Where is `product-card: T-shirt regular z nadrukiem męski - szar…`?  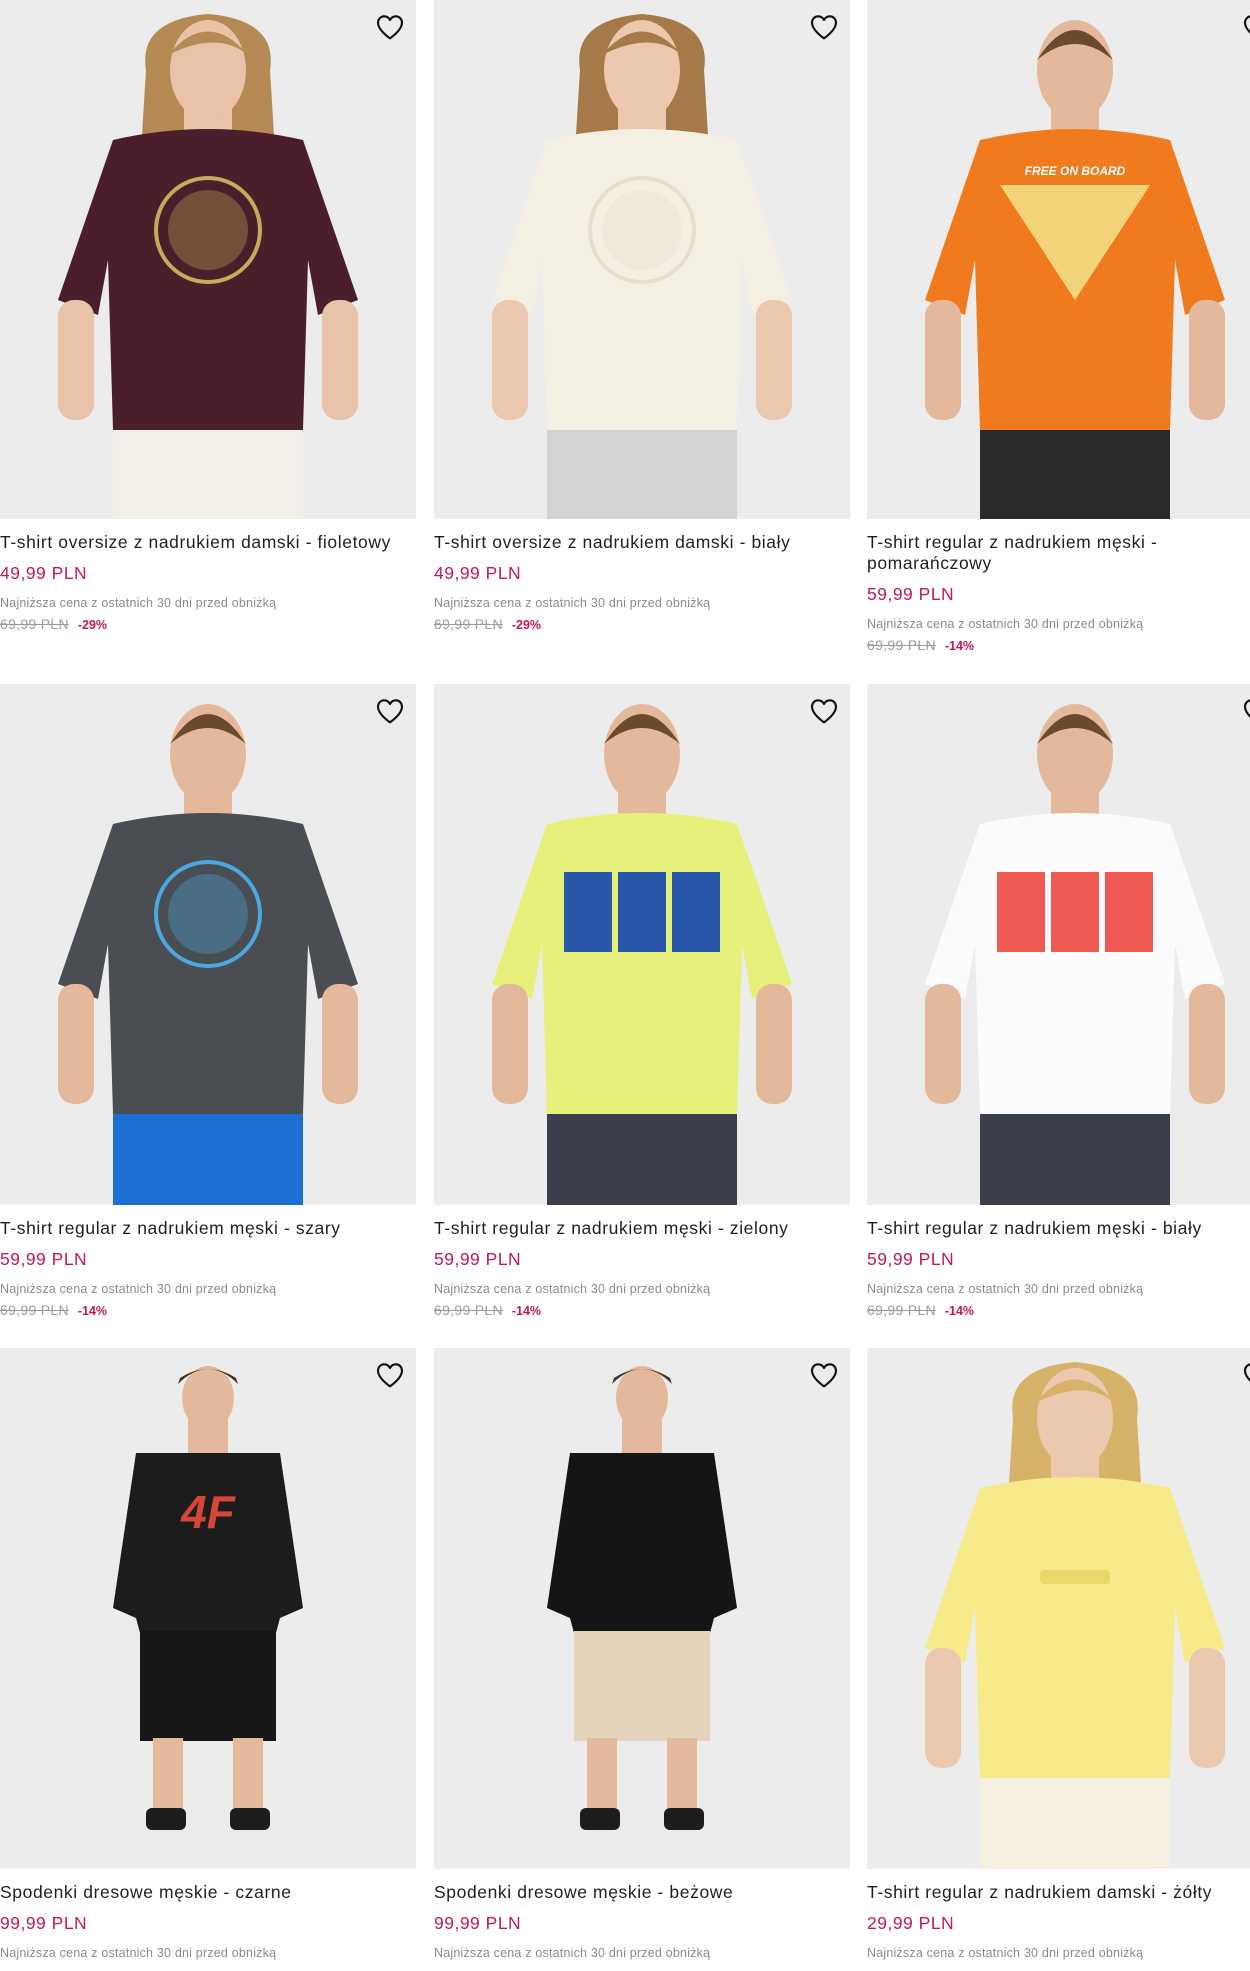
product-card: T-shirt regular z nadrukiem męski - szar… is located at coordinates (208, 1001).